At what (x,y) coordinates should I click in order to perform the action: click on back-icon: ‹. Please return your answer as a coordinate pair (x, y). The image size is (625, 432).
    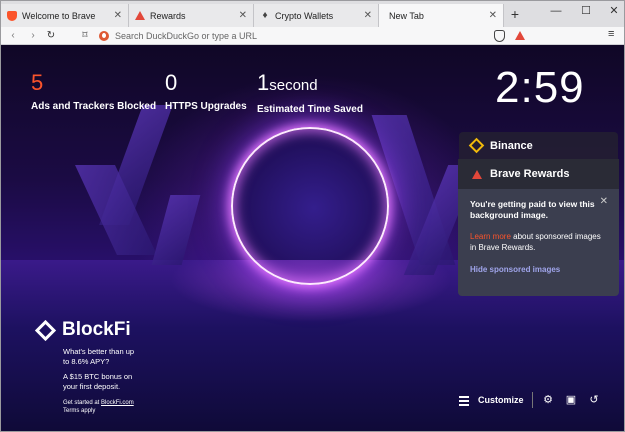
    Looking at the image, I should click on (13, 36).